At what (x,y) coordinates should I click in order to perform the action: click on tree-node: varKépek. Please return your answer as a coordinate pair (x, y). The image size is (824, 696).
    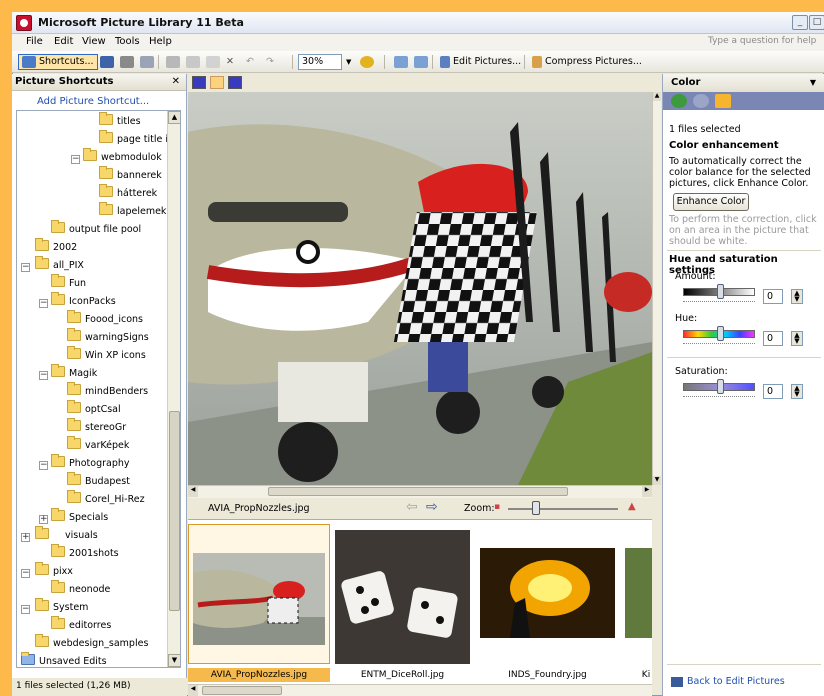
    Looking at the image, I should click on (98, 445).